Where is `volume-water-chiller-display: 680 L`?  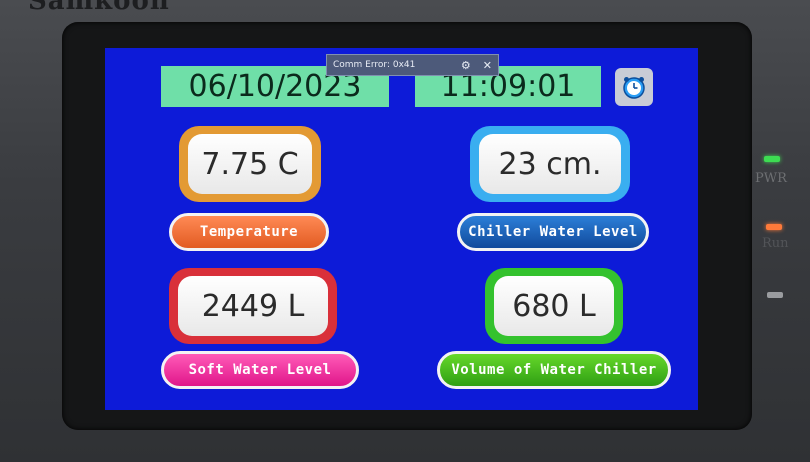
volume-water-chiller-display: 680 L is located at coordinates (554, 306).